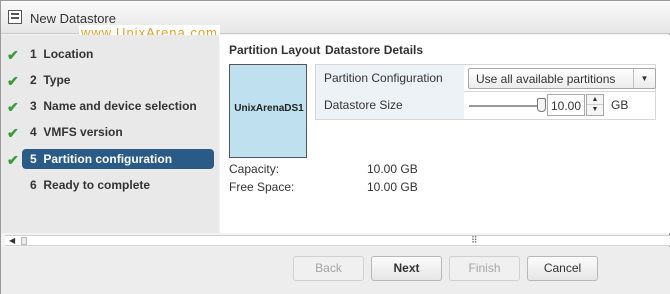 The width and height of the screenshot is (670, 294). I want to click on capacity-value: 10.00 GB, so click(392, 169).